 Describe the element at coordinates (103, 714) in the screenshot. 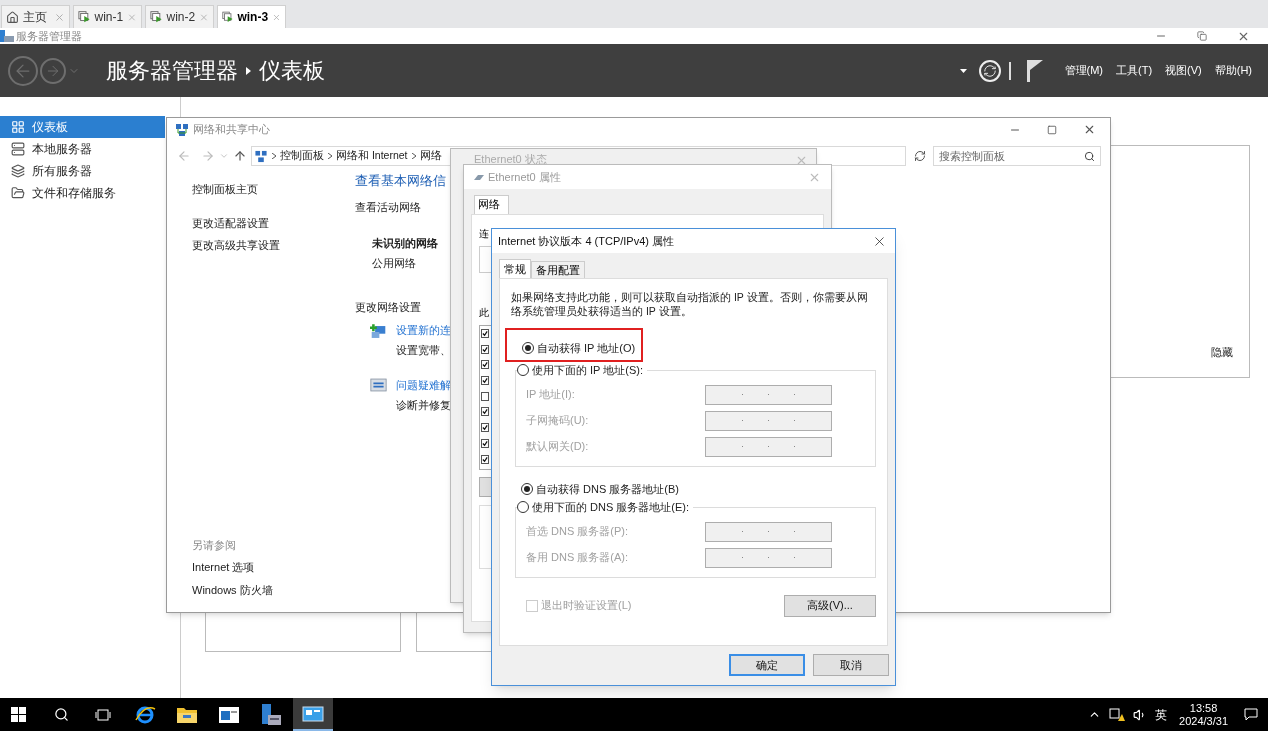

I see `task-view-icon` at that location.